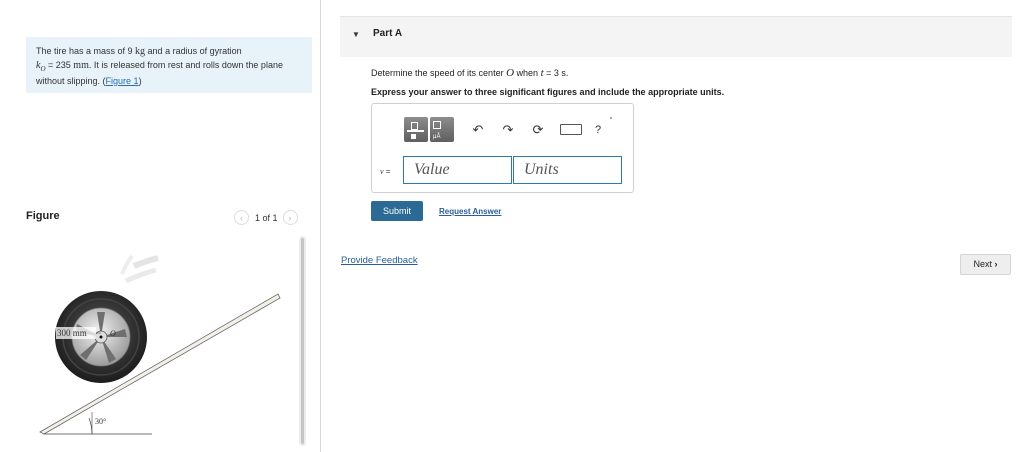  What do you see at coordinates (397, 211) in the screenshot?
I see `submit-button: Submit` at bounding box center [397, 211].